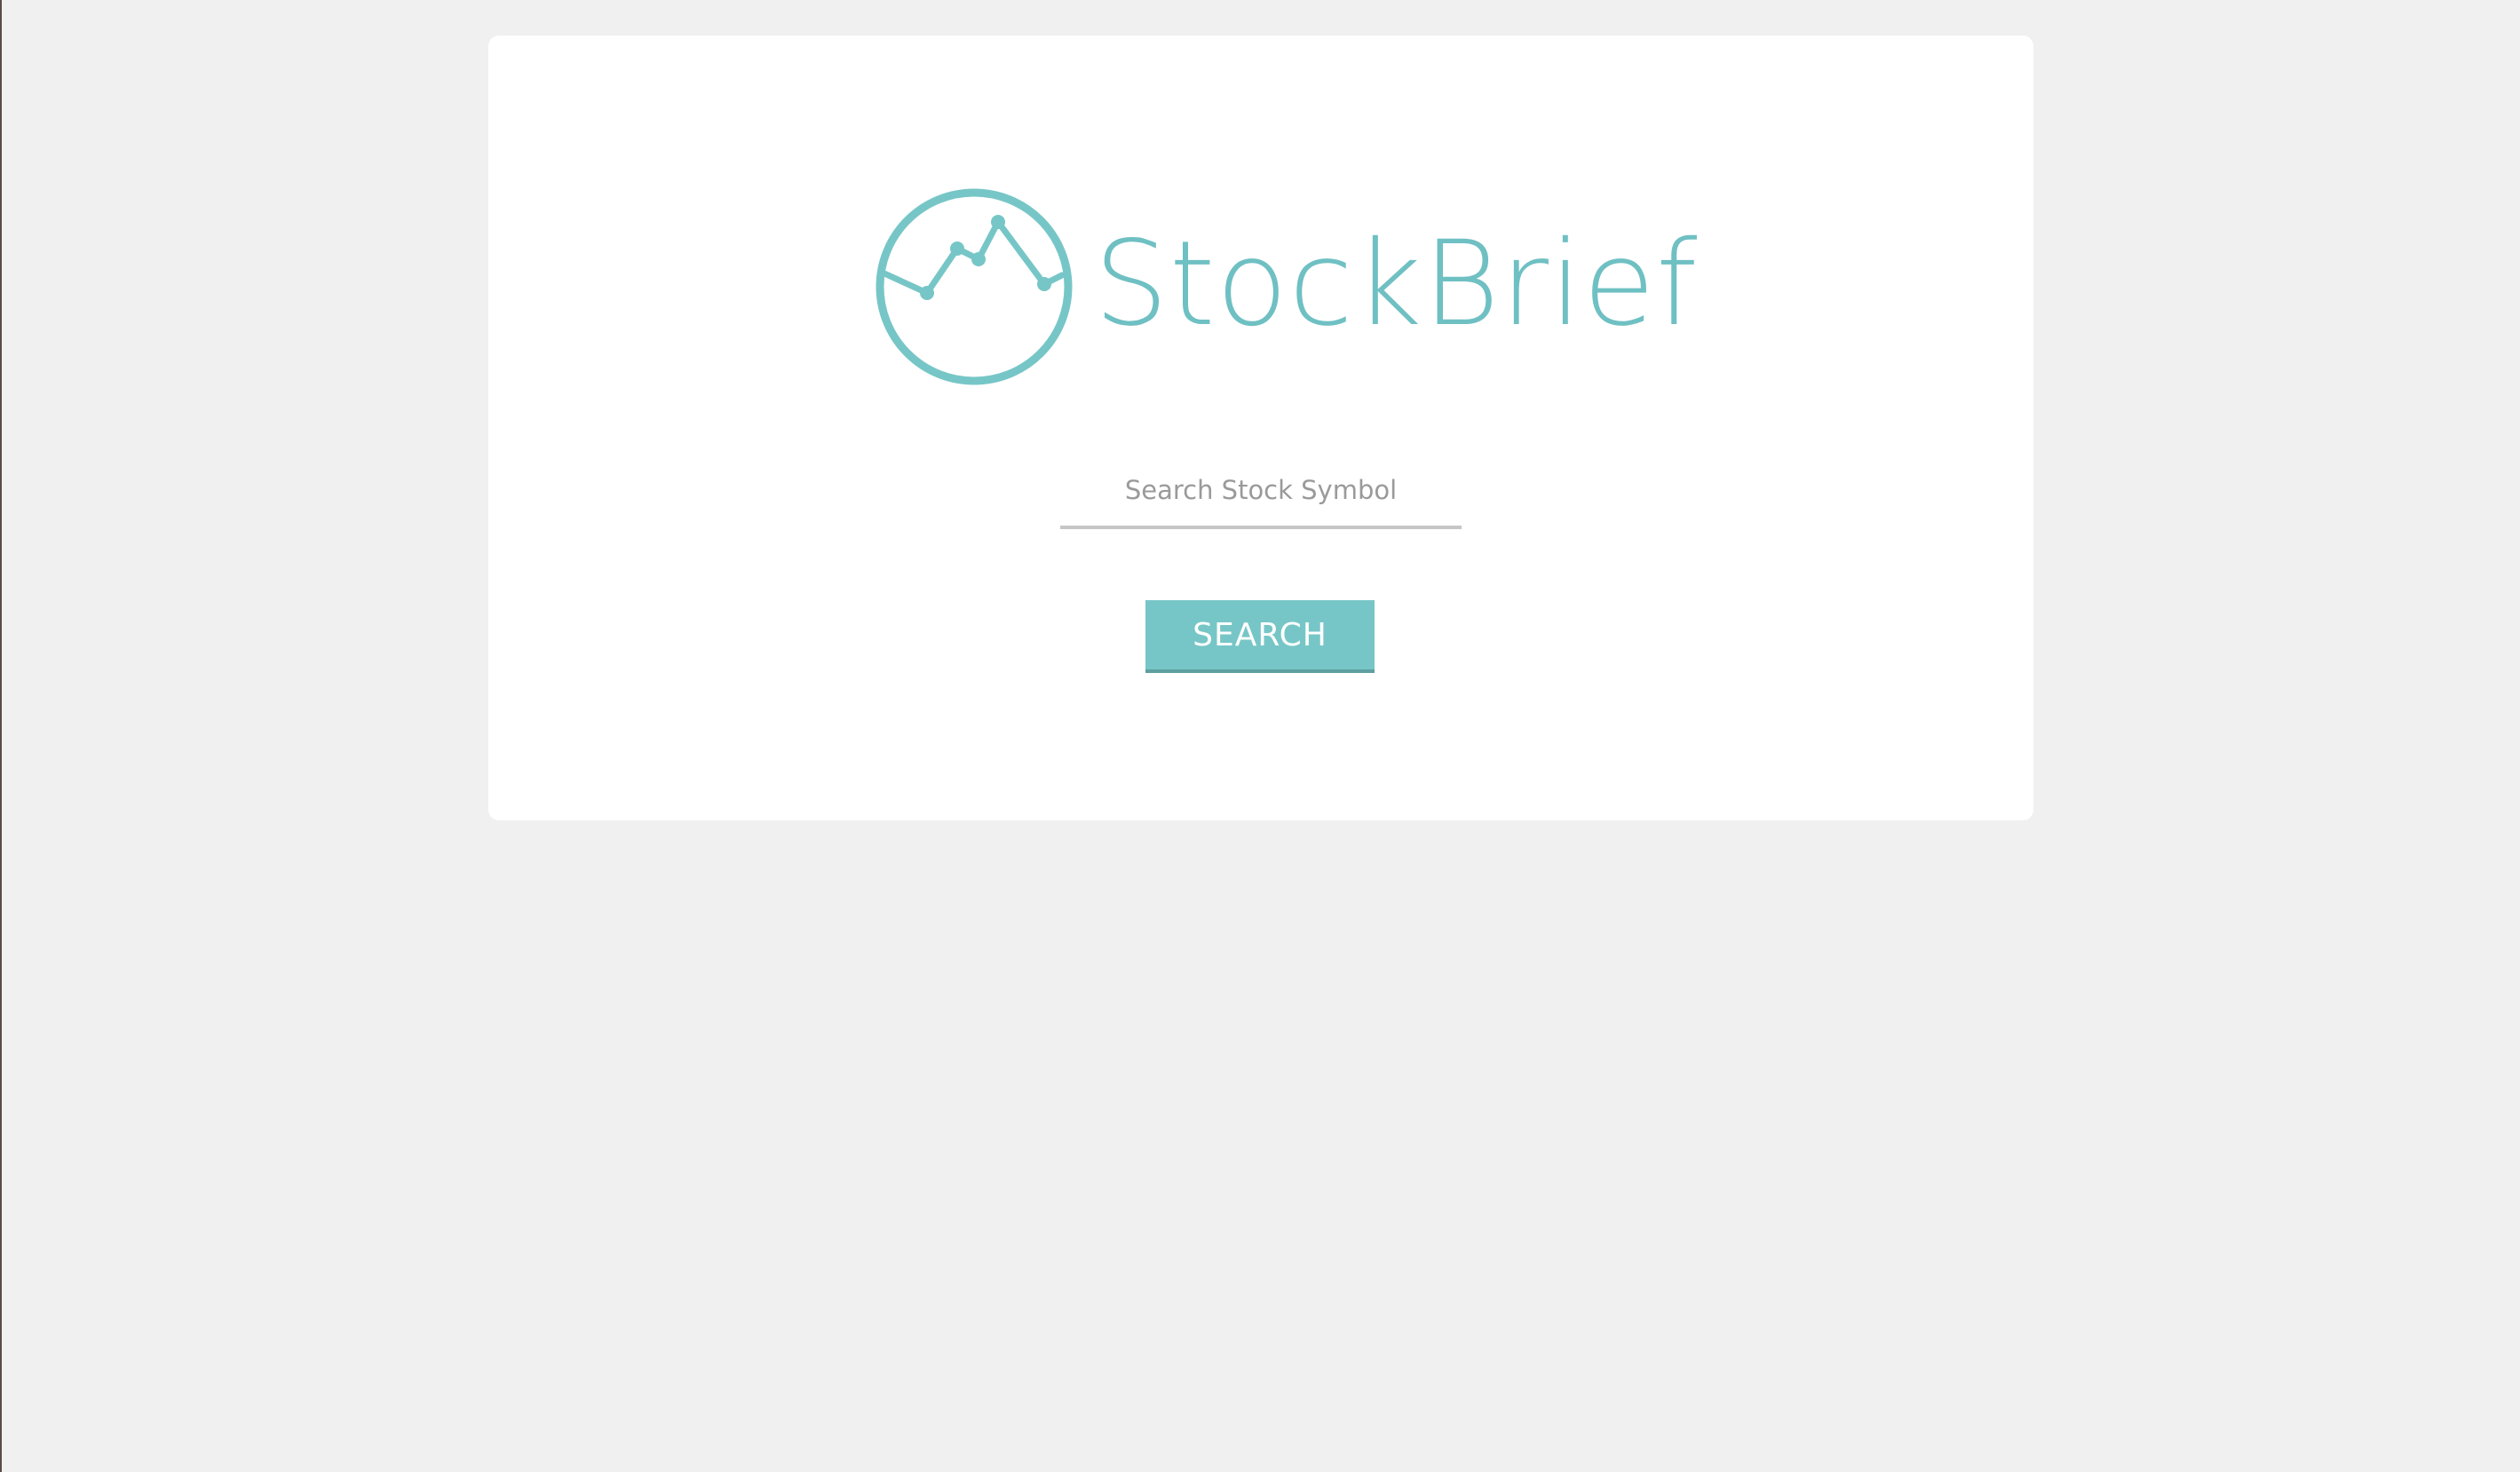 The width and height of the screenshot is (2520, 1472). What do you see at coordinates (974, 286) in the screenshot?
I see `stock-chart-circle-icon` at bounding box center [974, 286].